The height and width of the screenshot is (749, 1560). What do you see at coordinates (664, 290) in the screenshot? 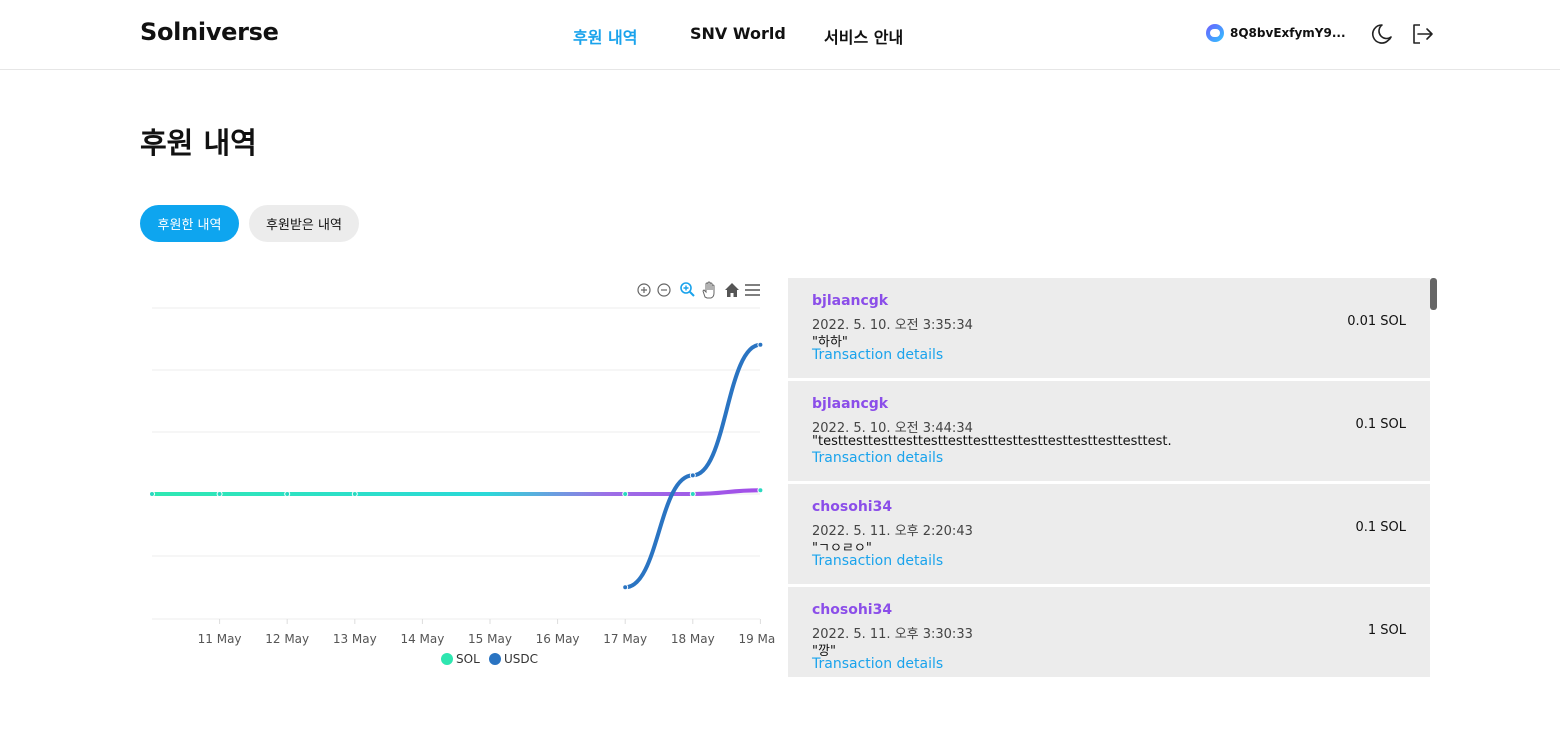
I see `zoom-out-icon` at bounding box center [664, 290].